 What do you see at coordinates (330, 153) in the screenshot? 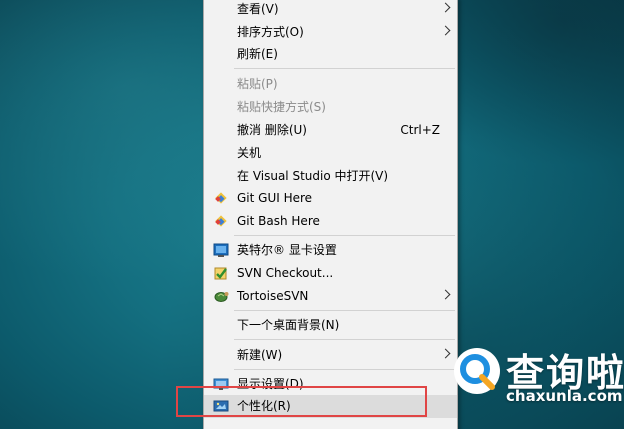
I see `menu-item-shutdown: 关机` at bounding box center [330, 153].